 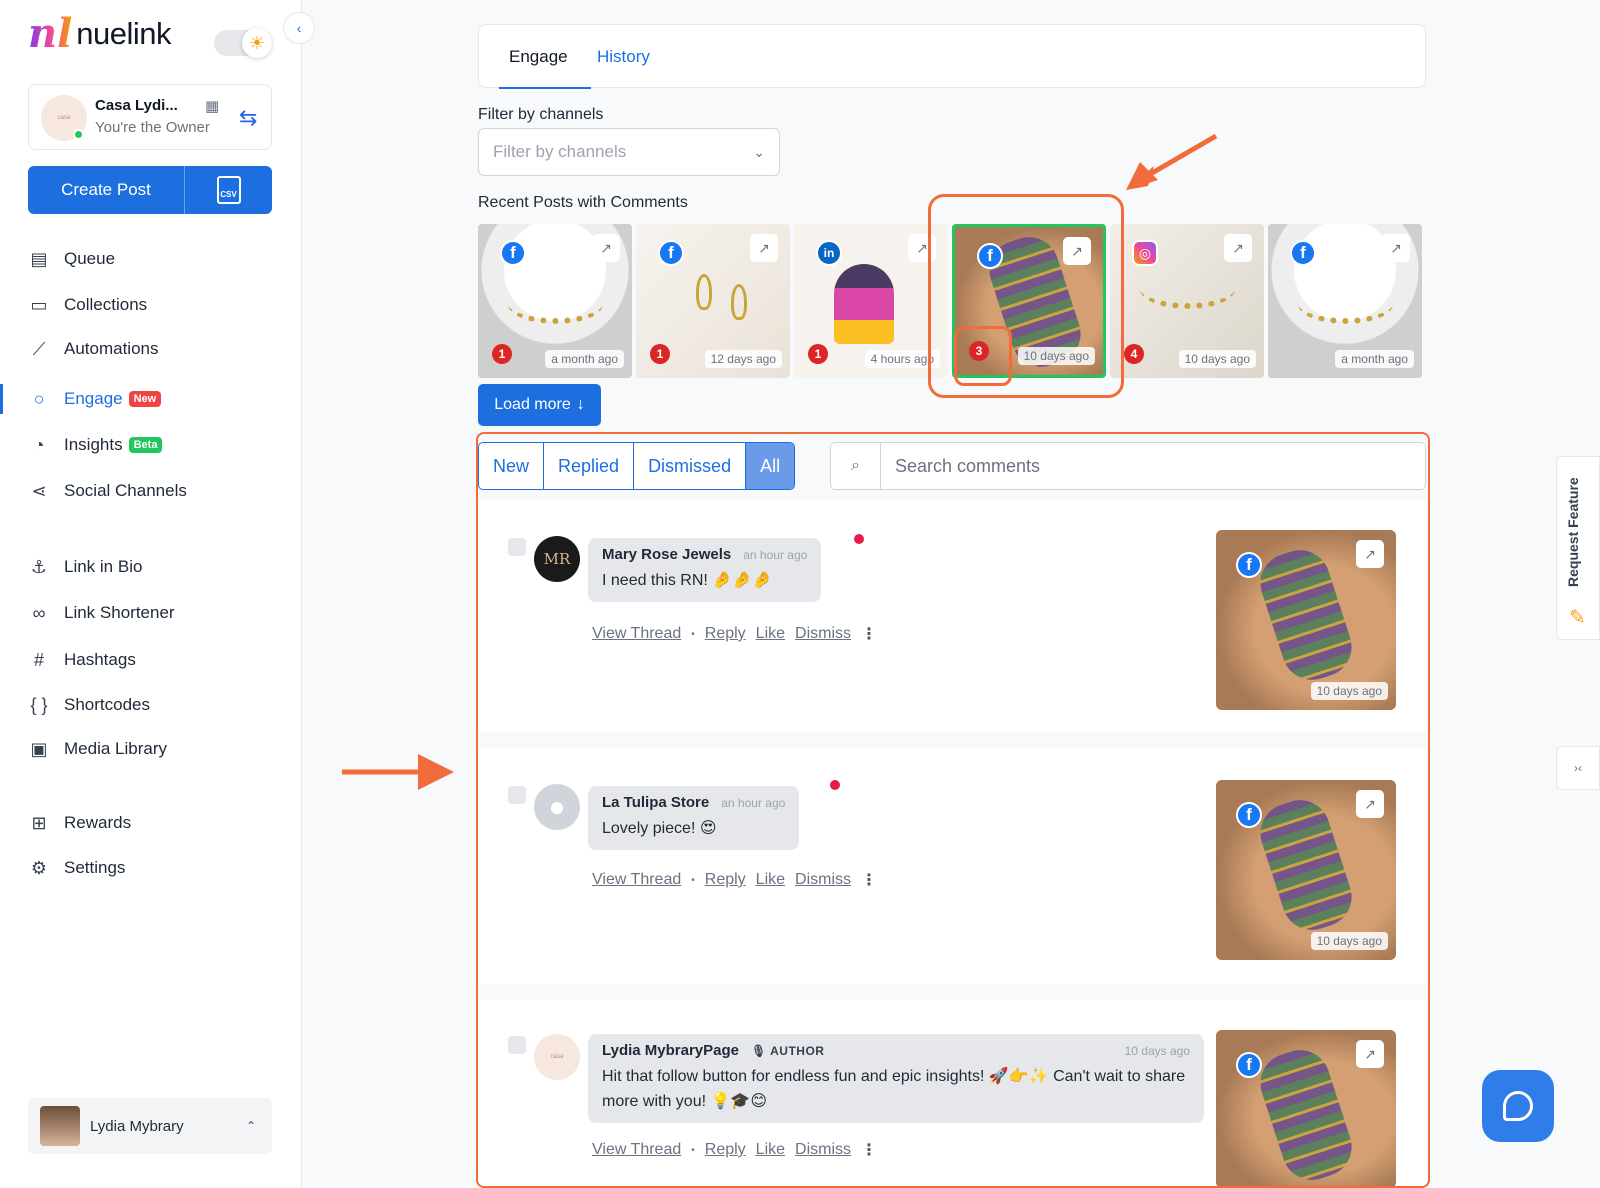 What do you see at coordinates (95, 867) in the screenshot?
I see `nav-label: Settings` at bounding box center [95, 867].